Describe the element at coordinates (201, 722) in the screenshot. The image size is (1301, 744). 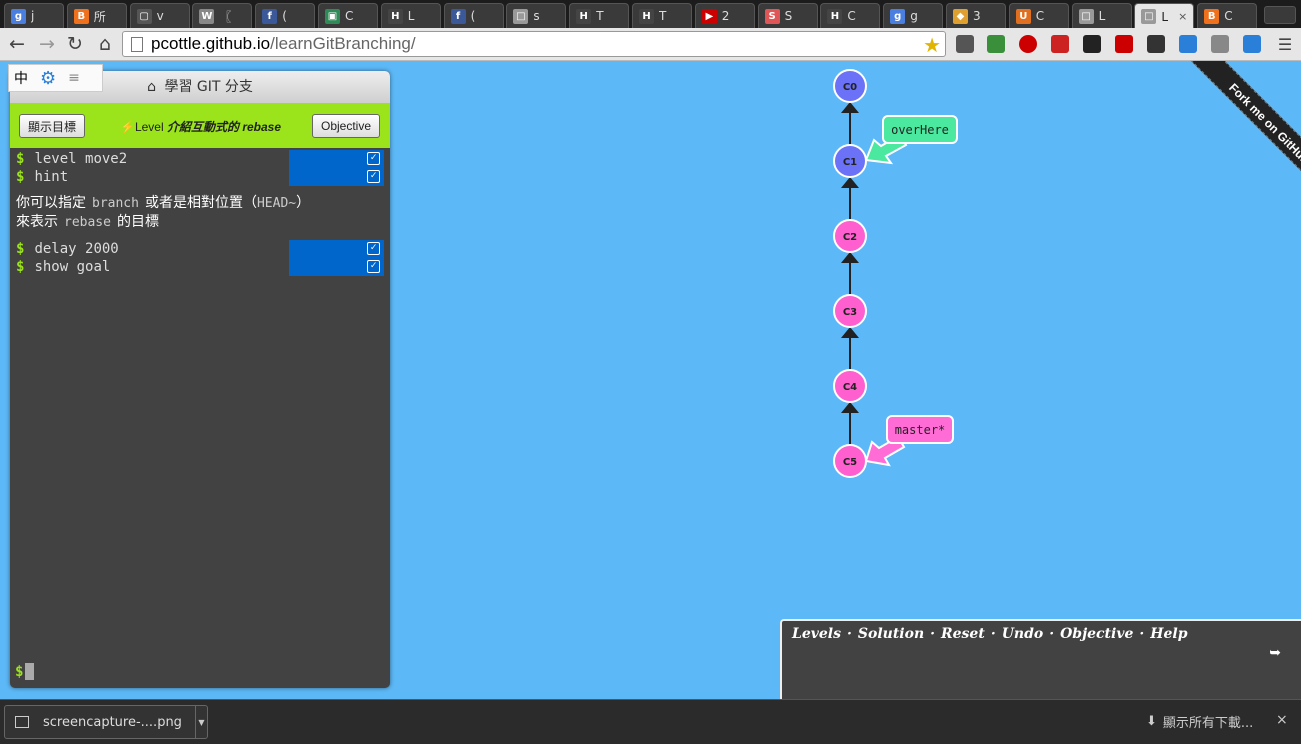
I see `chevron-down-icon: ▼` at that location.